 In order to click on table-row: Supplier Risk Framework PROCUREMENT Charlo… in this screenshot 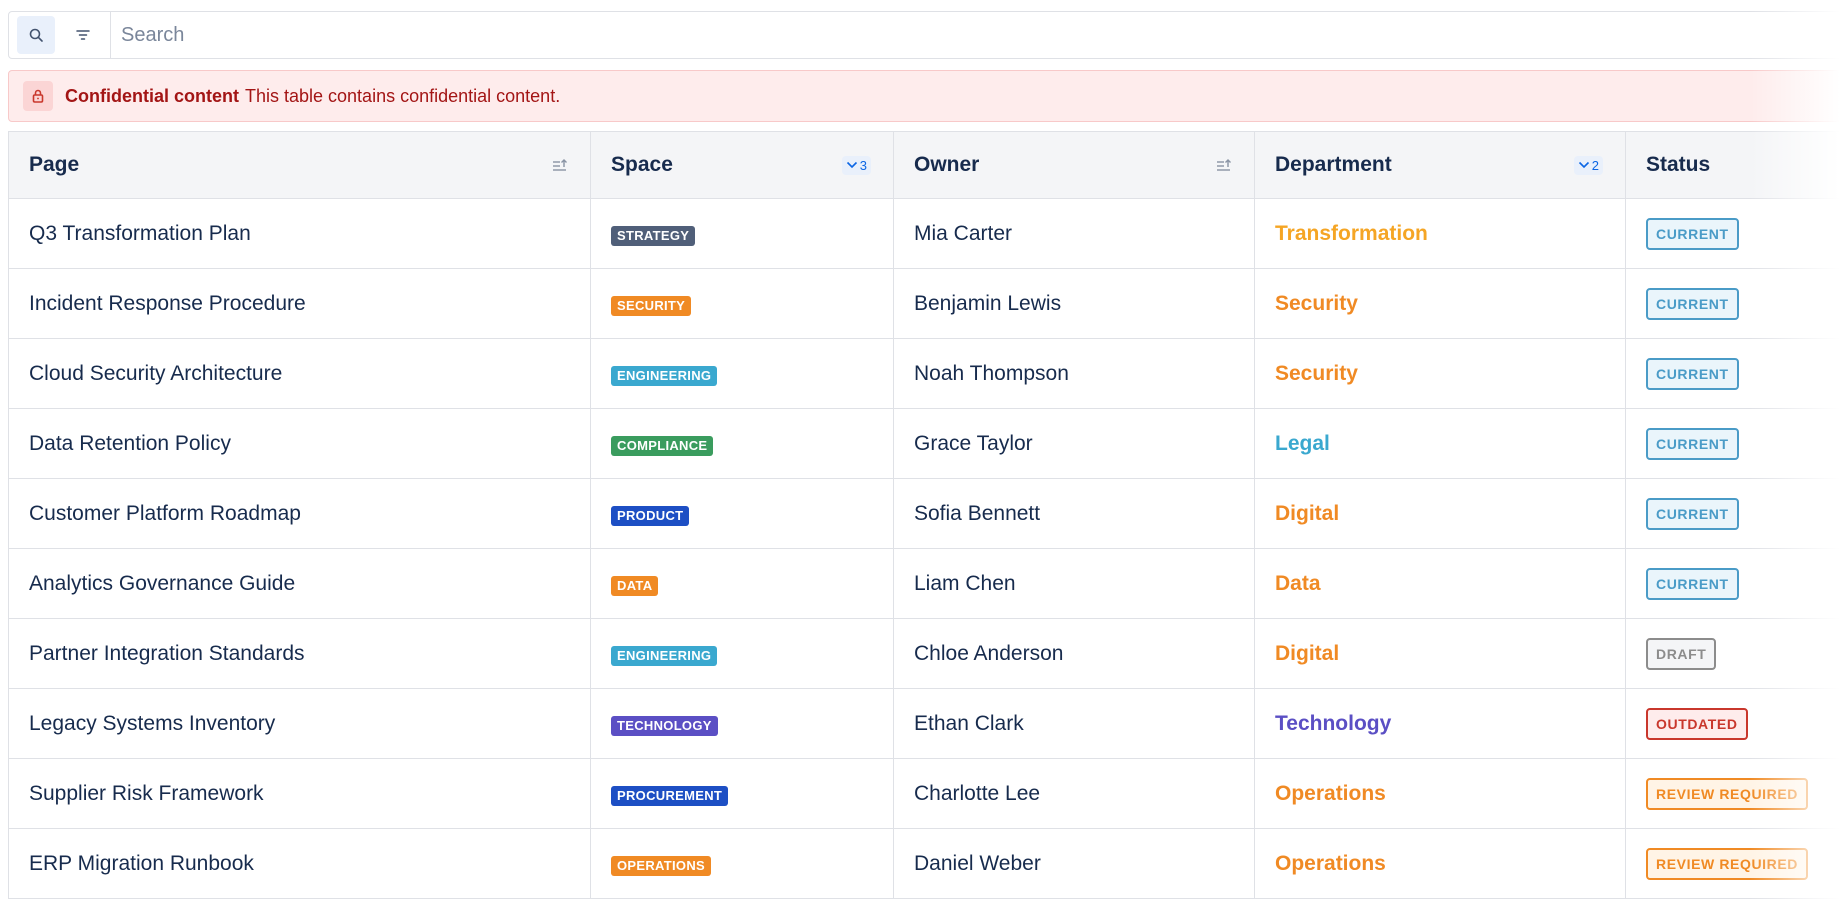, I will do `click(924, 793)`.